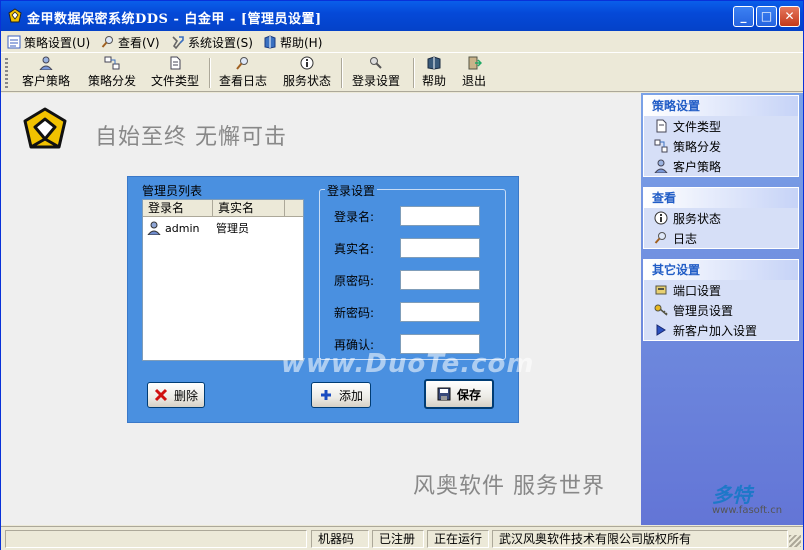 The width and height of the screenshot is (804, 550). What do you see at coordinates (721, 106) in the screenshot?
I see `sidebar-group-title: 策略设置` at bounding box center [721, 106].